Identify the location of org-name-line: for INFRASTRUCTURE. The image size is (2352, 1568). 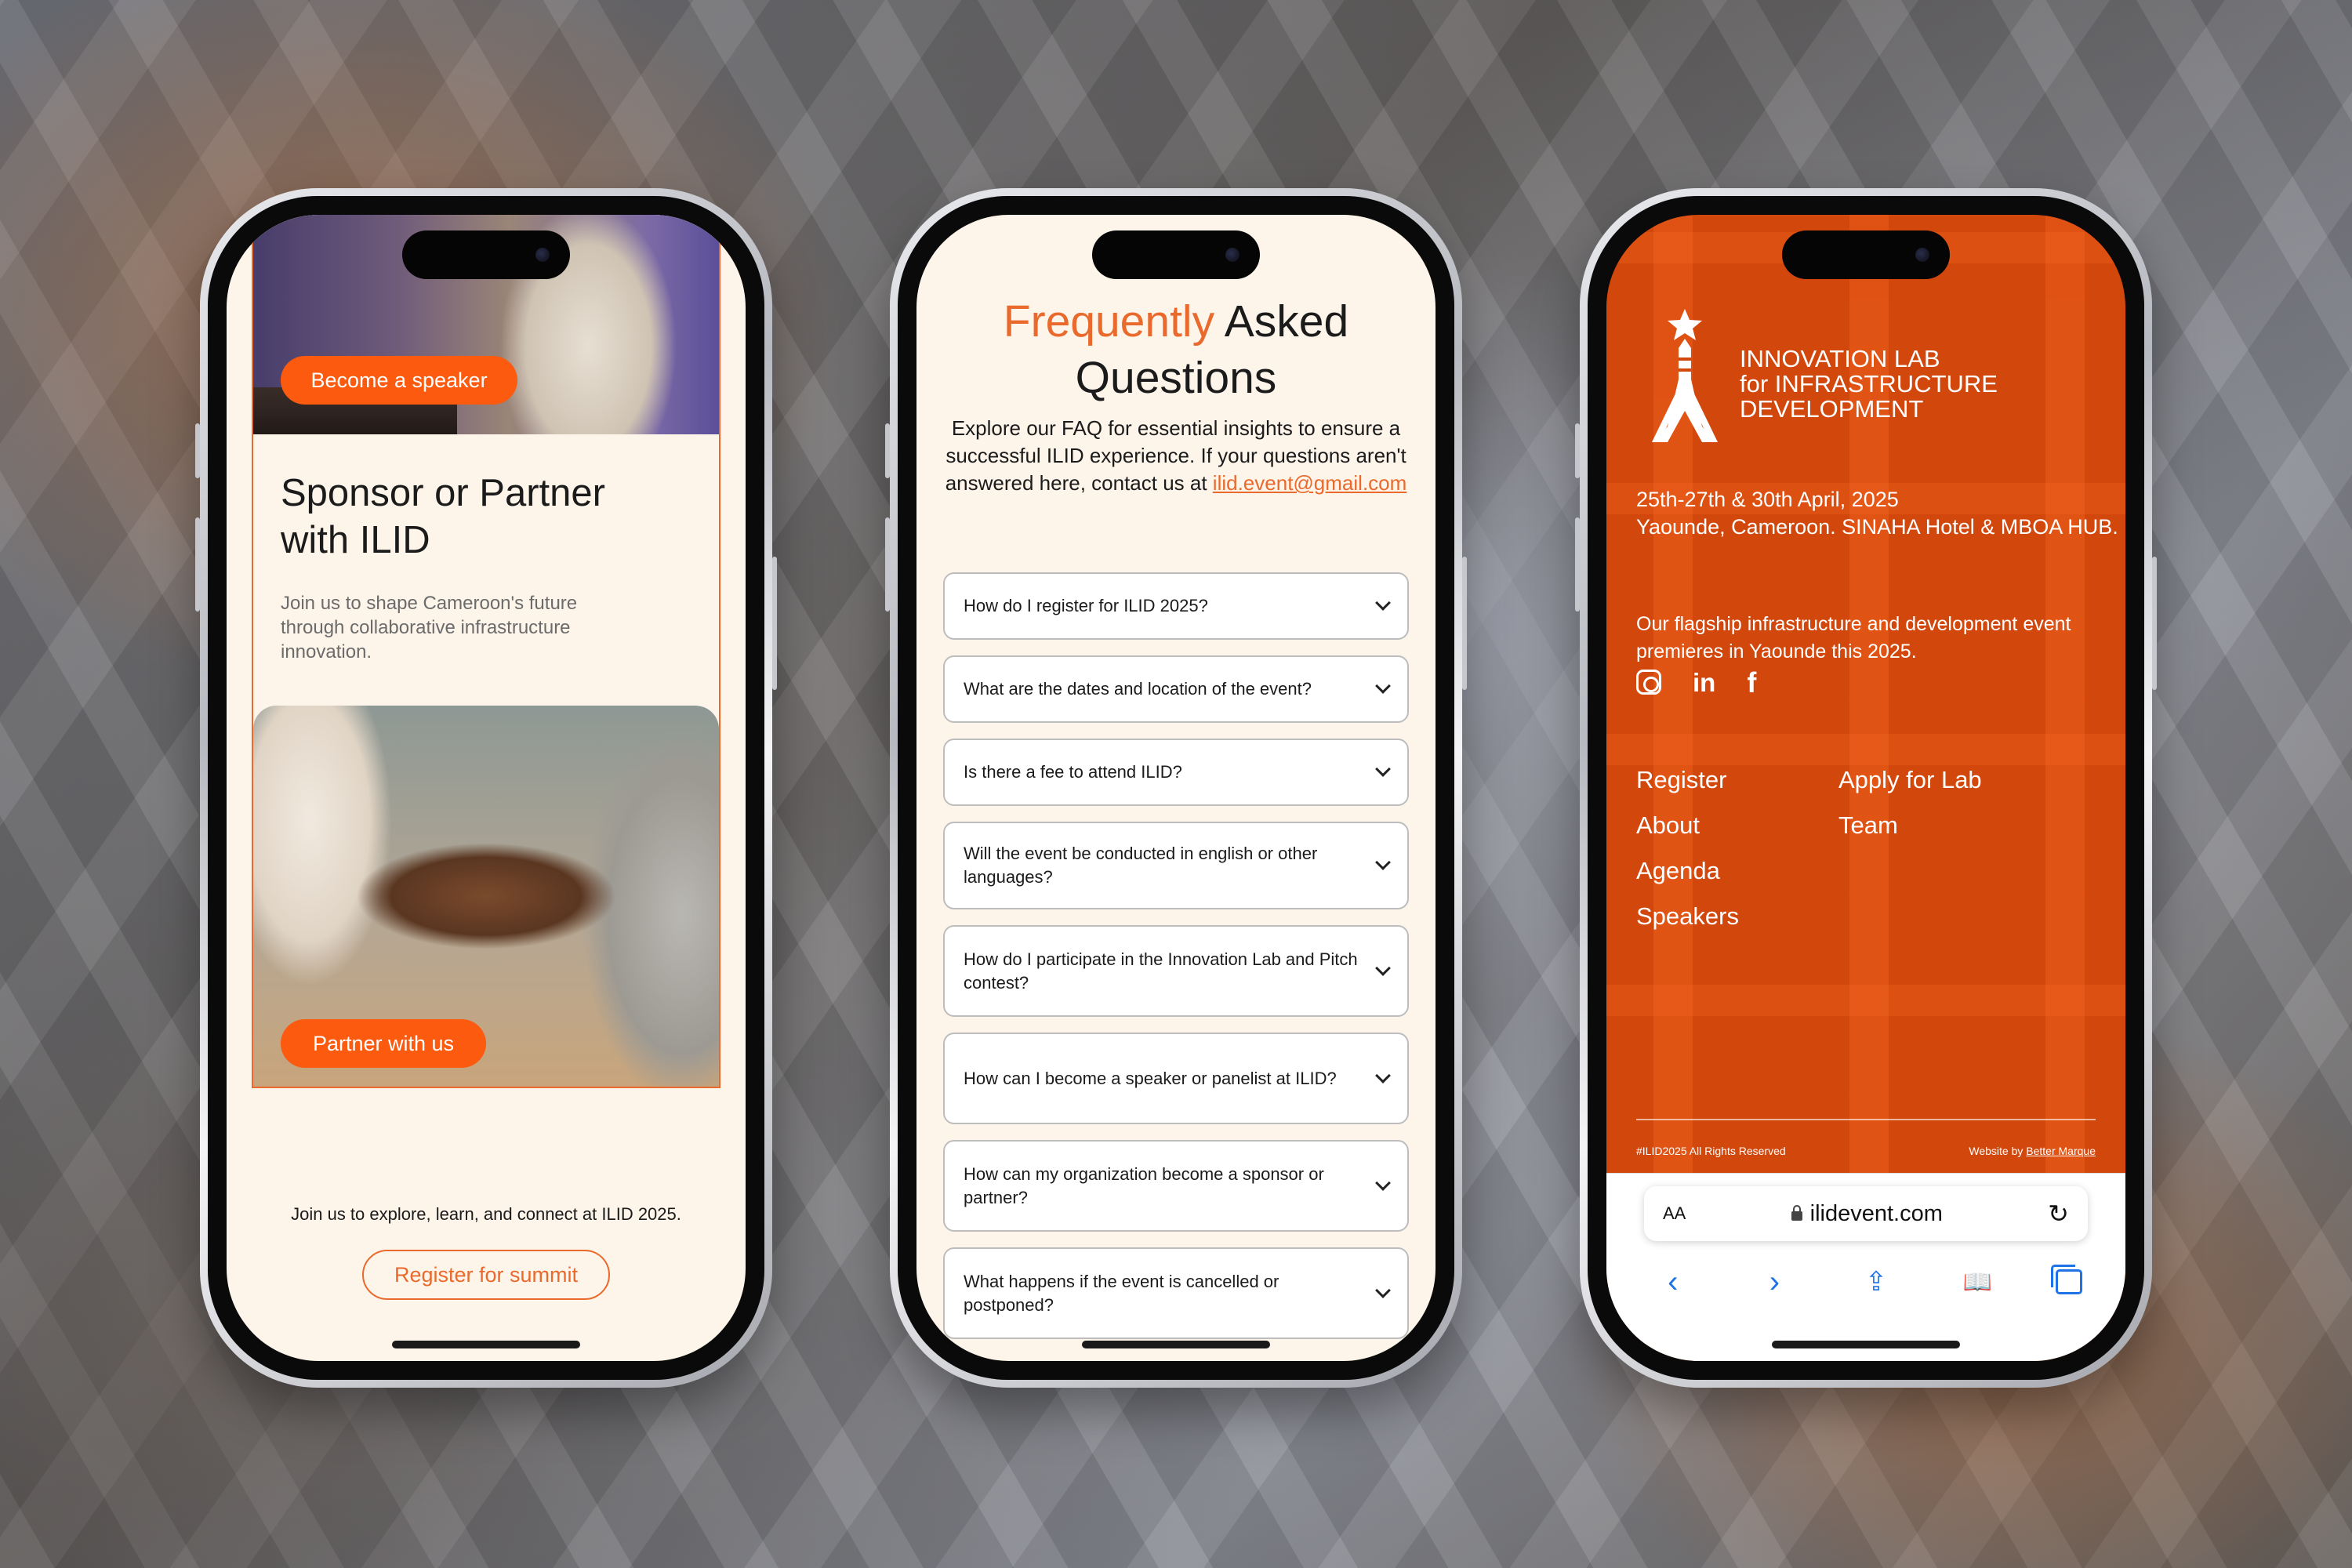
(1869, 383).